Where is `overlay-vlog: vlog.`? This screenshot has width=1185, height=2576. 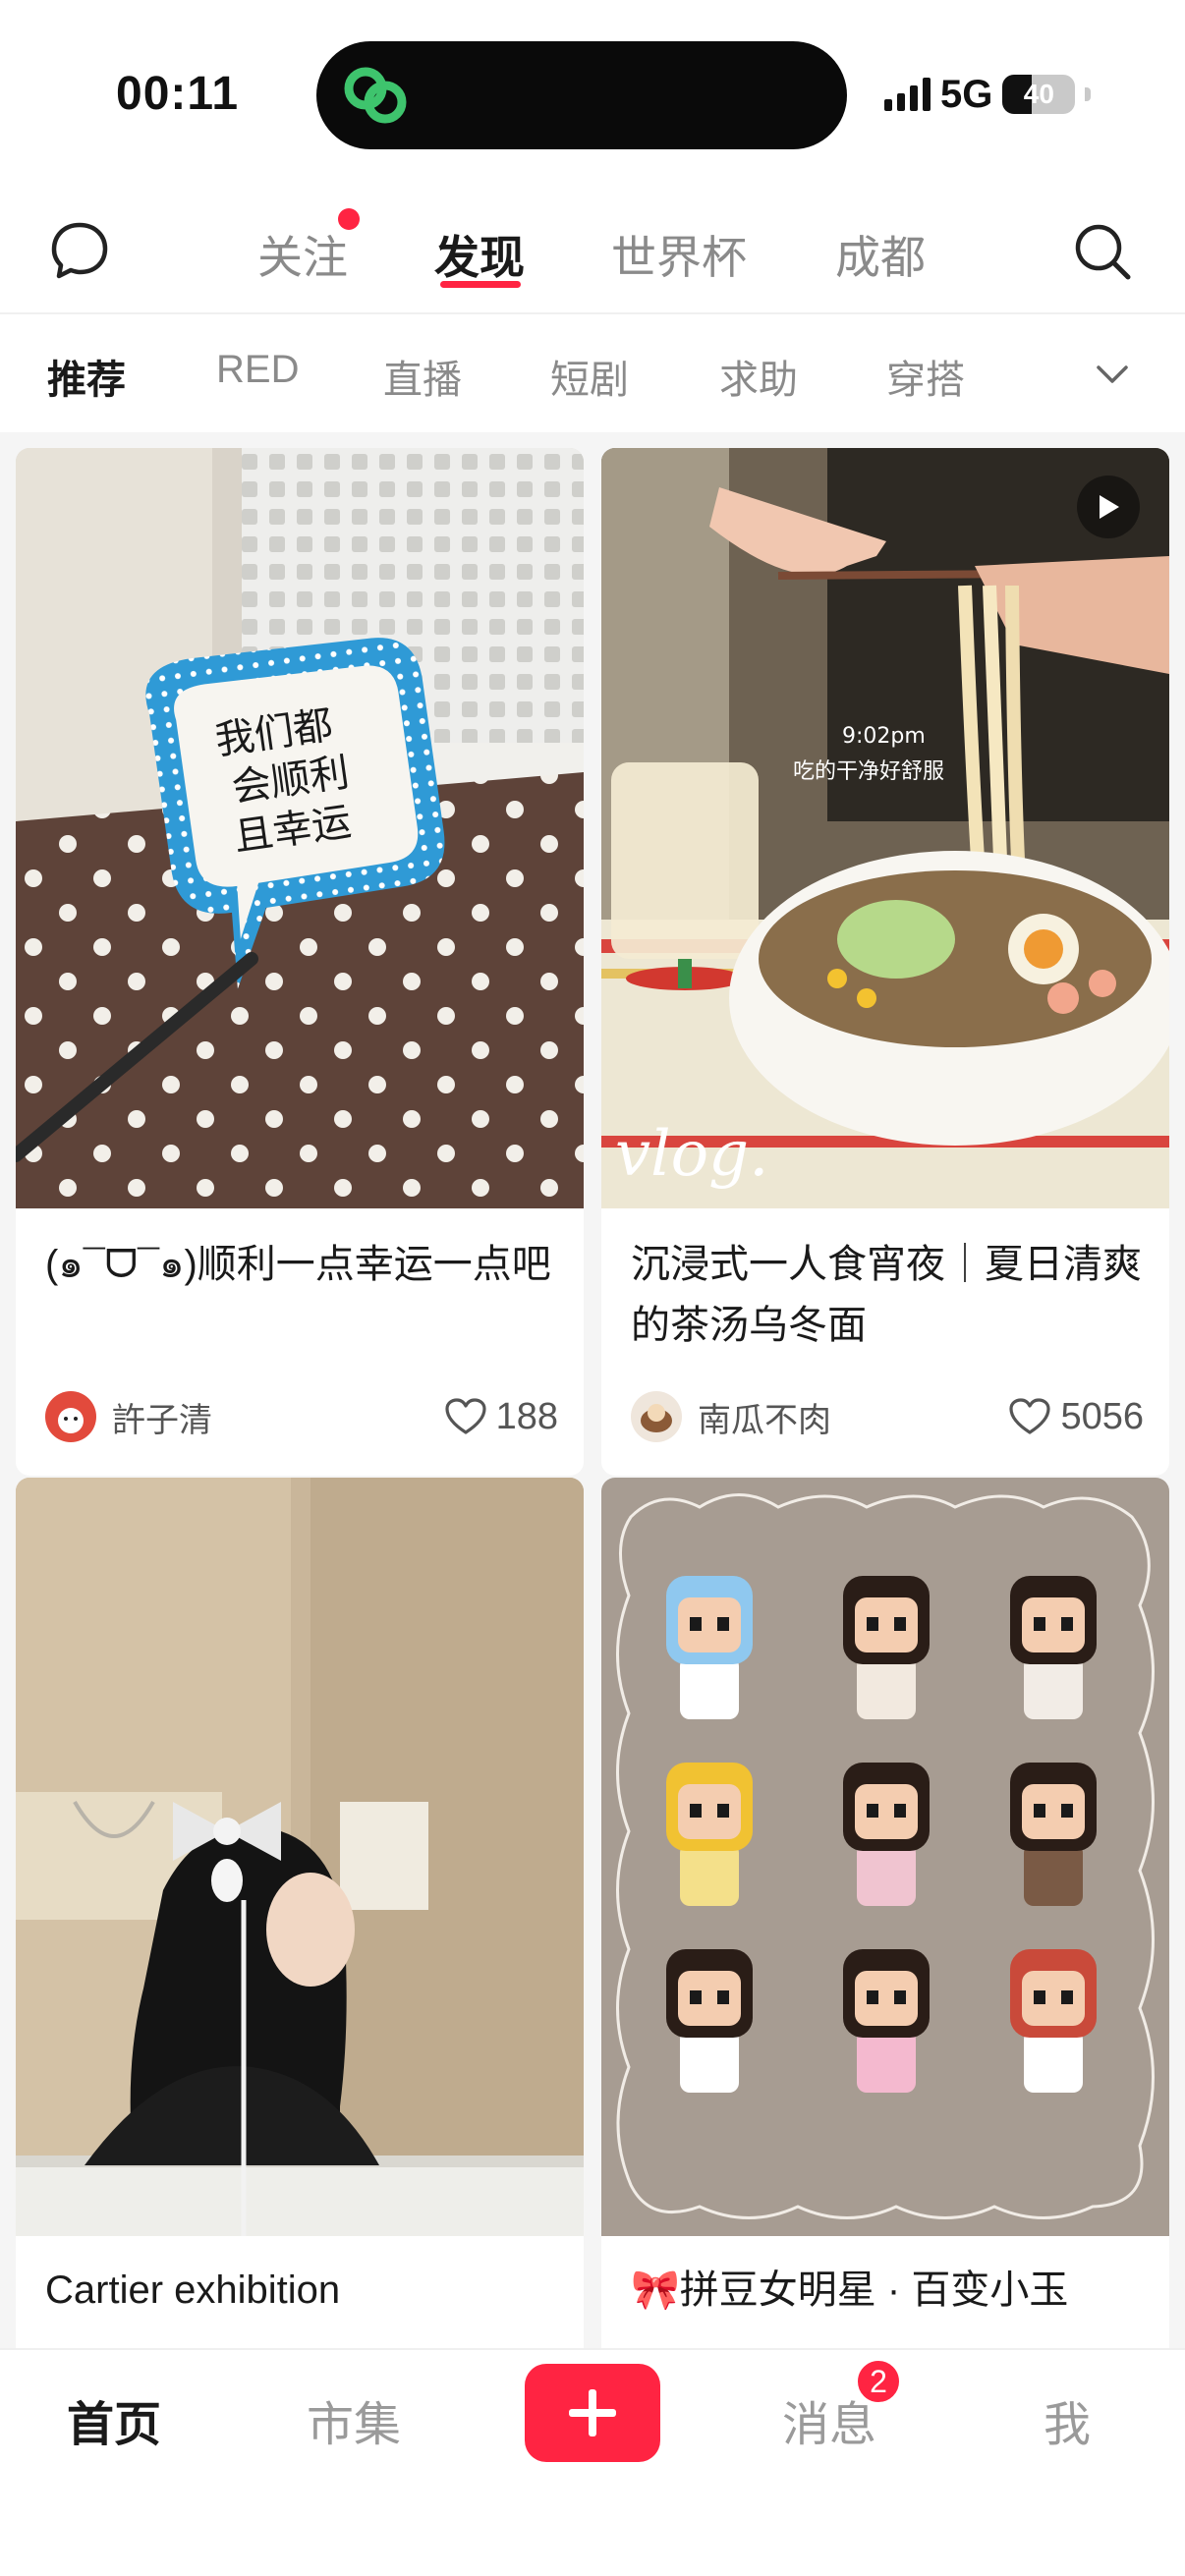 overlay-vlog: vlog. is located at coordinates (691, 1154).